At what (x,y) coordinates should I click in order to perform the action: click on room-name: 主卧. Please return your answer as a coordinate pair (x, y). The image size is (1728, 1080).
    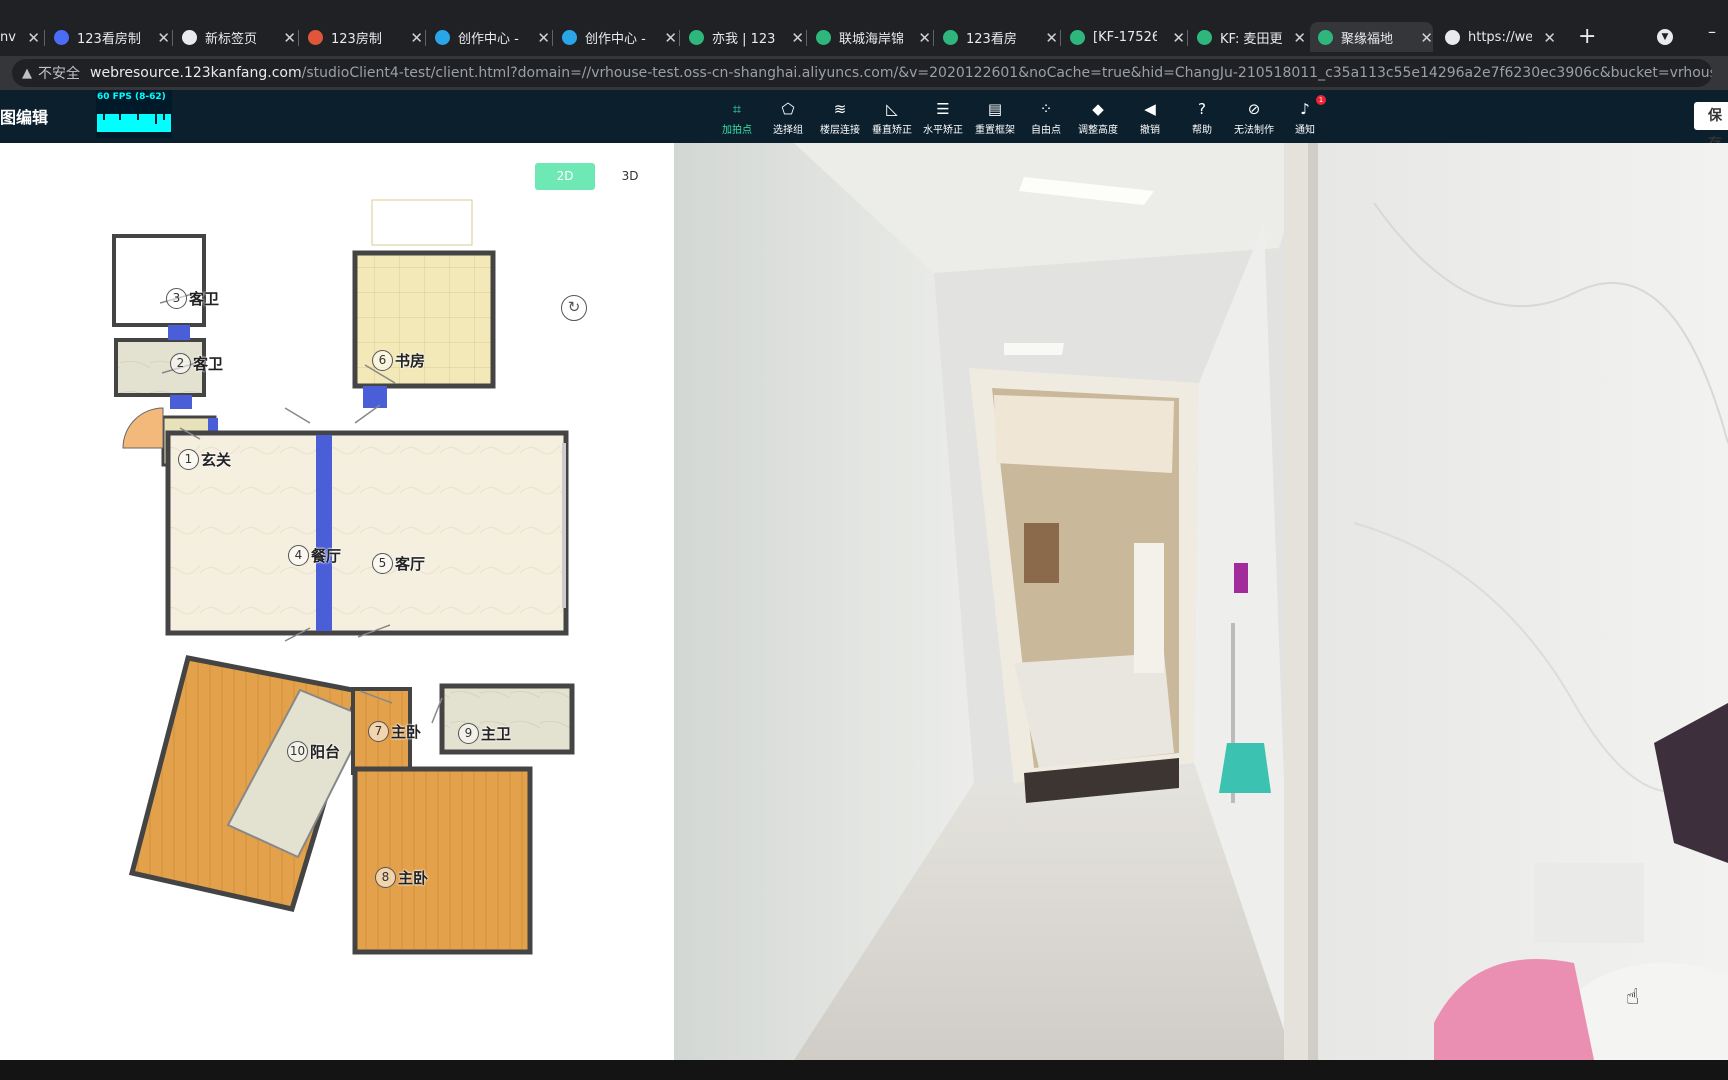
    Looking at the image, I should click on (413, 878).